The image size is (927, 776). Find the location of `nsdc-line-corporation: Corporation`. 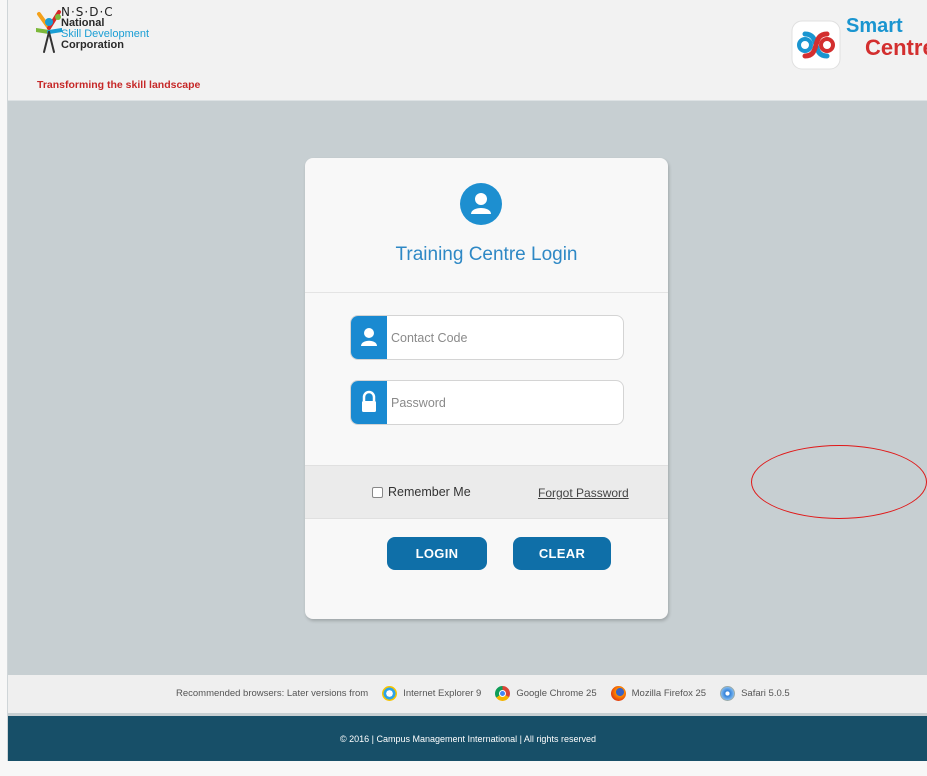

nsdc-line-corporation: Corporation is located at coordinates (92, 45).